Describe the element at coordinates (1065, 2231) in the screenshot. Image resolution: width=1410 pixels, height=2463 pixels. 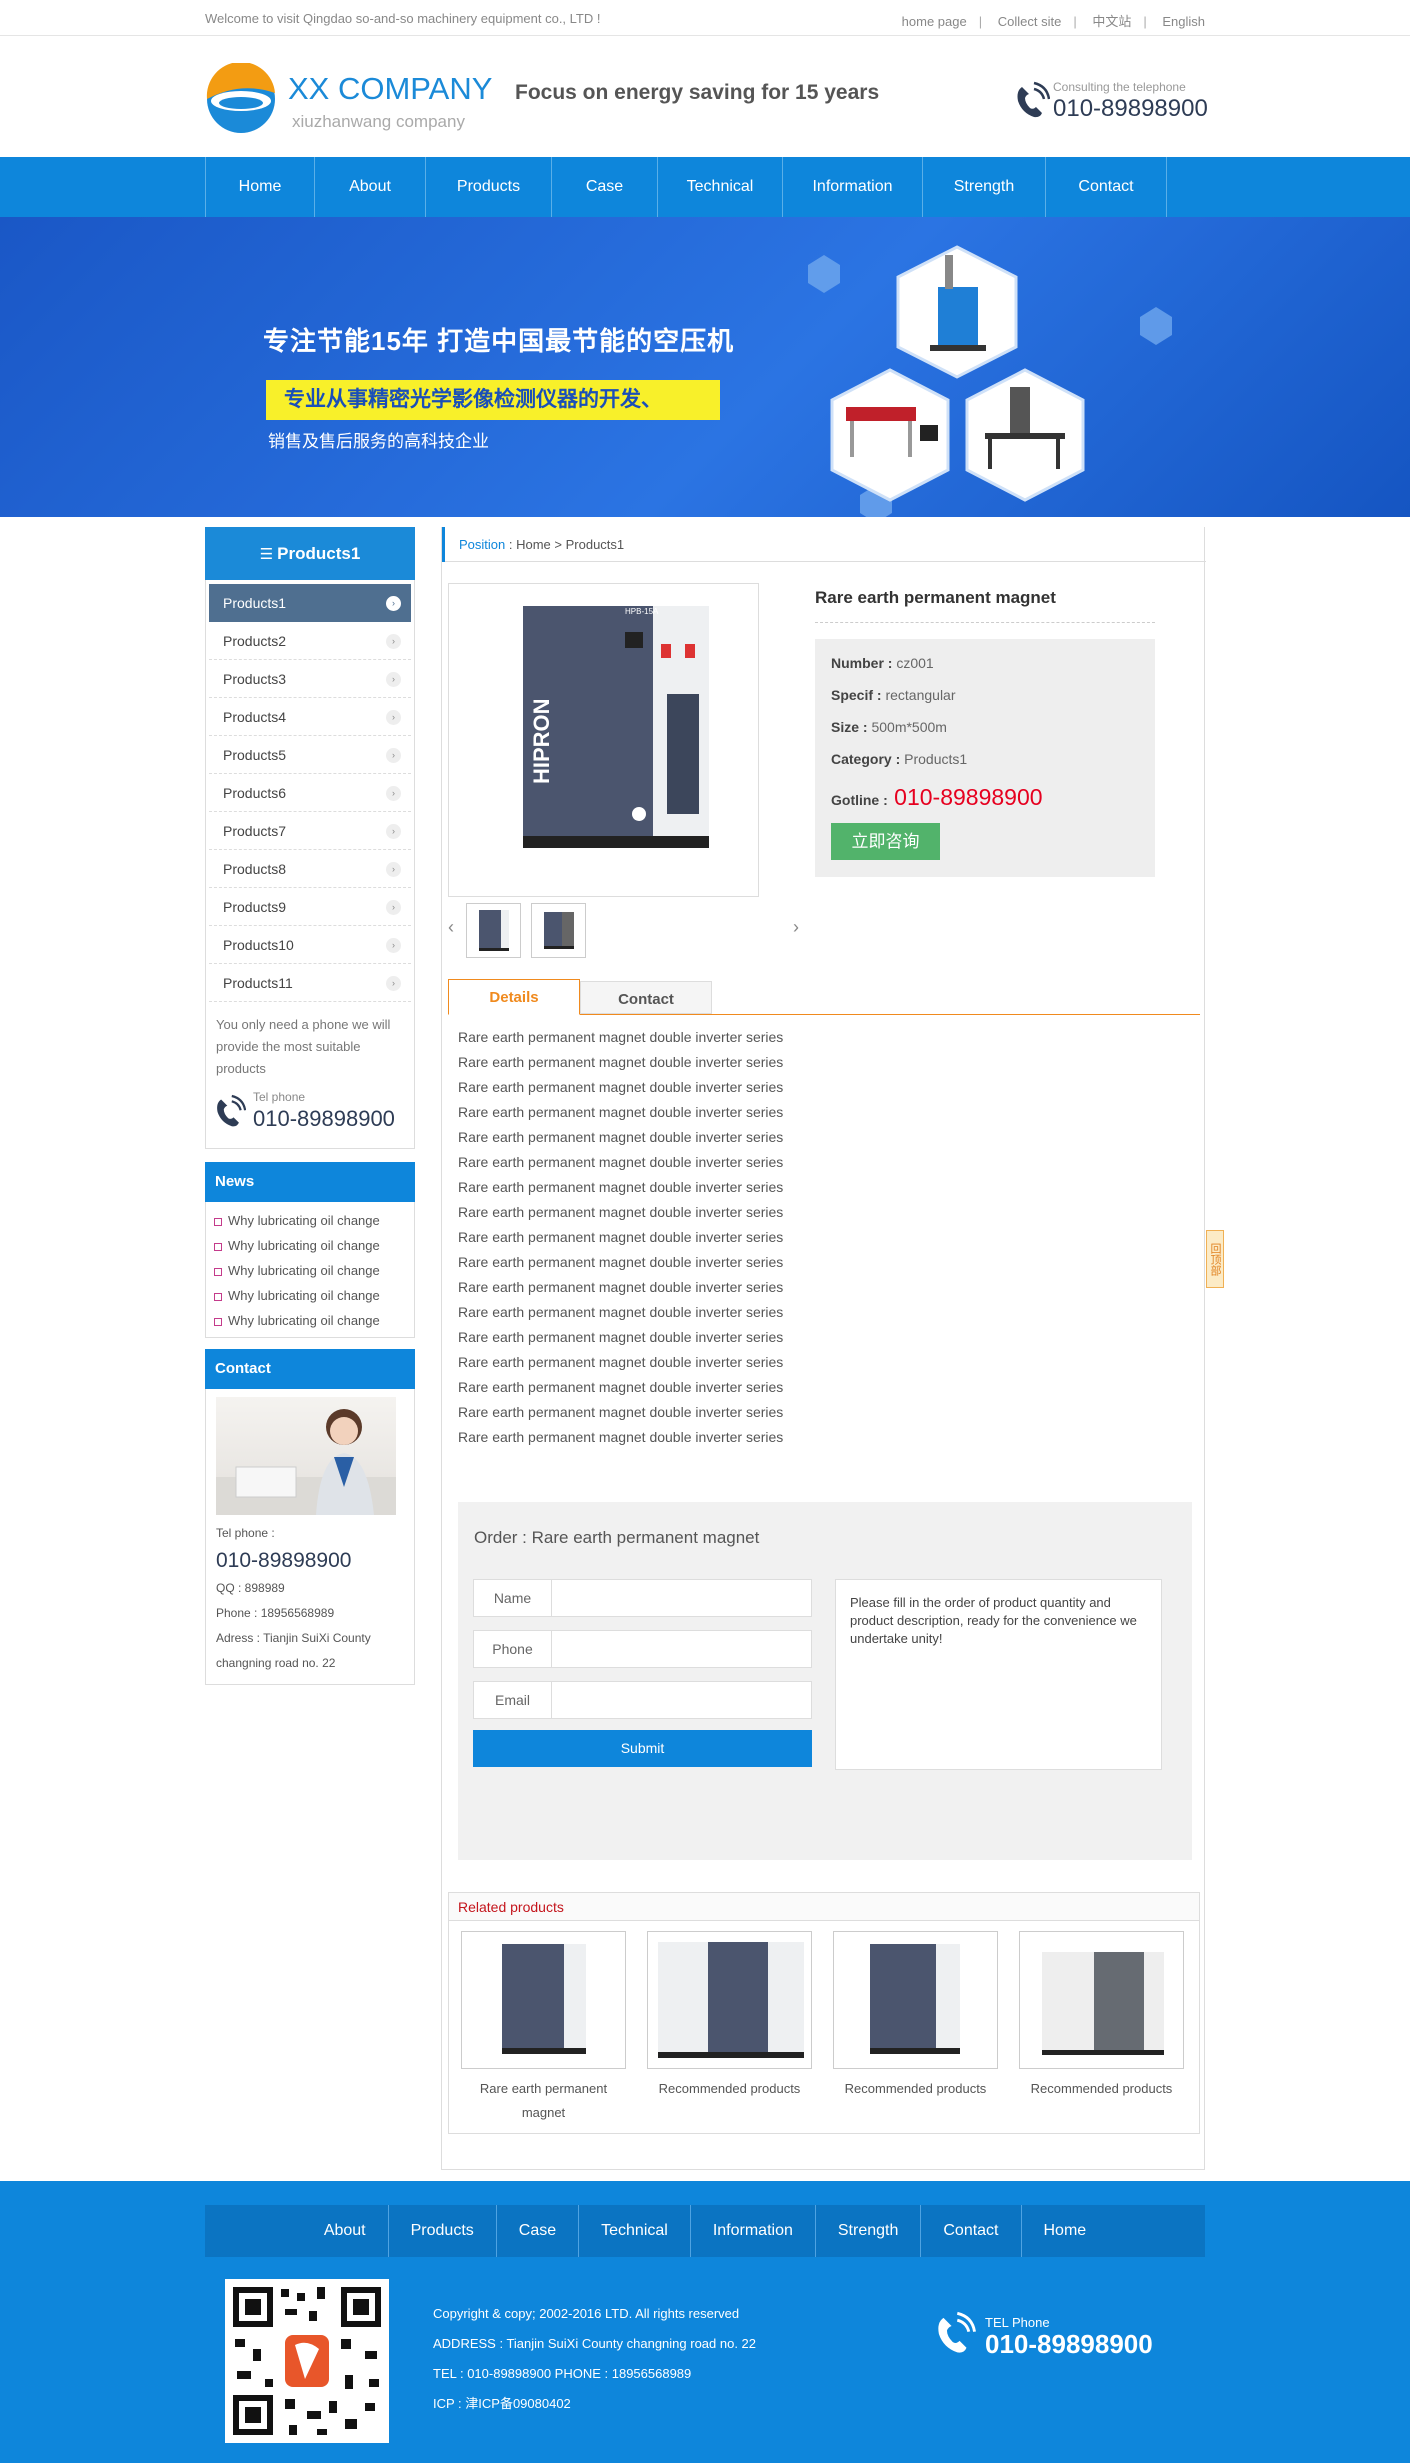
I see `footer-nav-home: Home` at that location.